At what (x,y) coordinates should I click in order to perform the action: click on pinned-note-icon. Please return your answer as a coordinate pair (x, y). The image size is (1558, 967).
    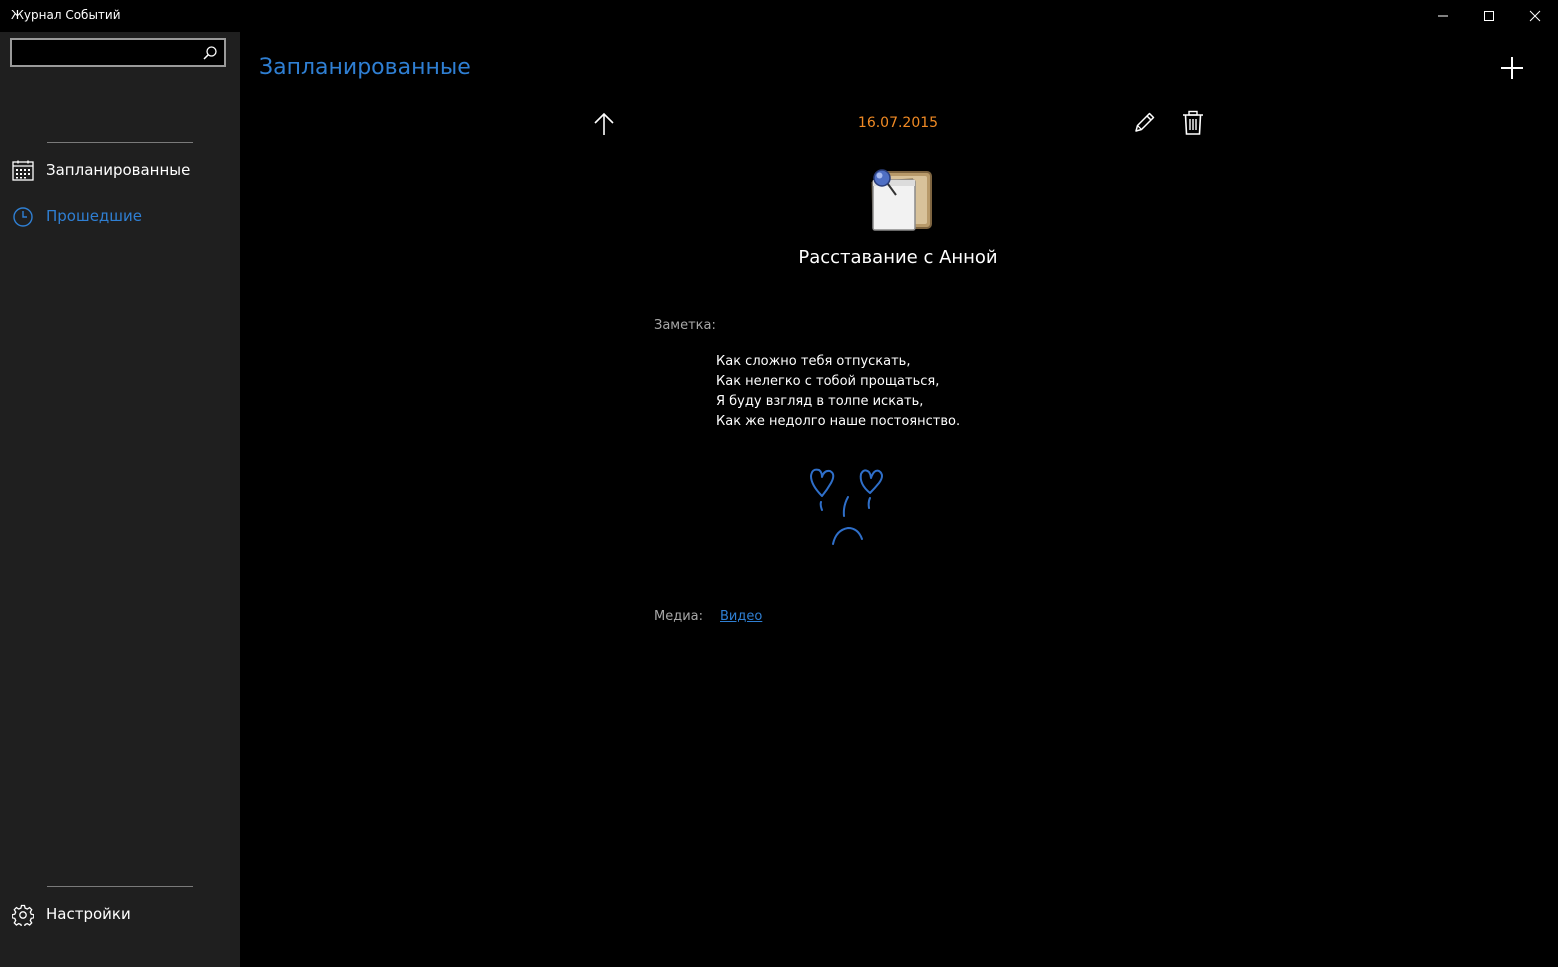
    Looking at the image, I should click on (901, 200).